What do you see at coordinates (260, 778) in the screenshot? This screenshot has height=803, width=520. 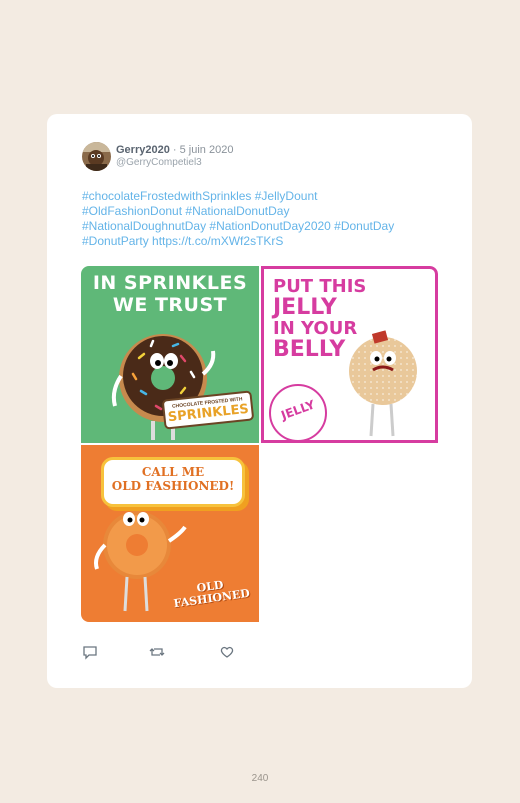 I see `page-number: 240` at bounding box center [260, 778].